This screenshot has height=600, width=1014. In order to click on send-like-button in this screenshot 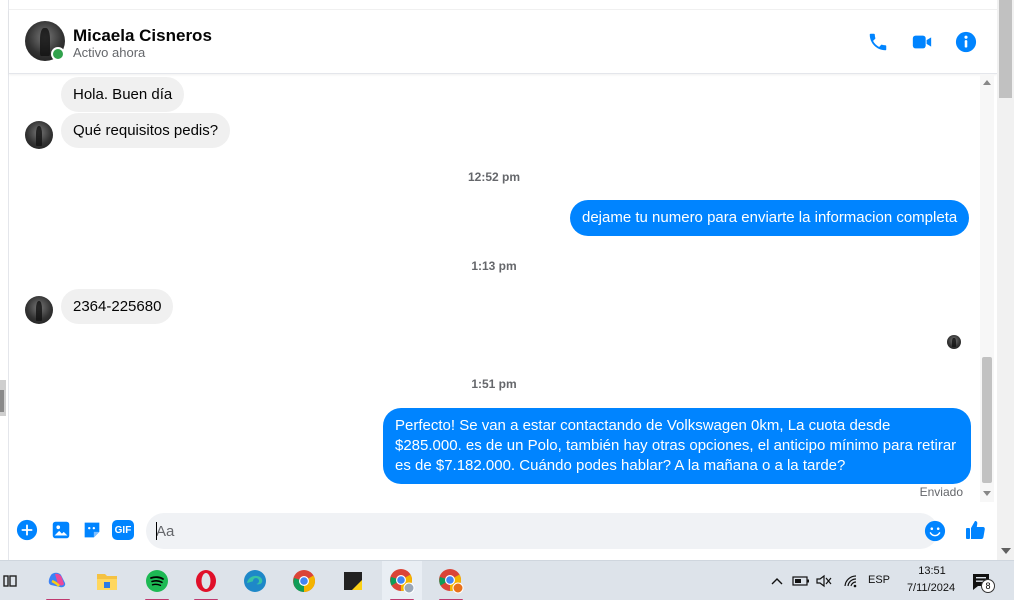, I will do `click(976, 530)`.